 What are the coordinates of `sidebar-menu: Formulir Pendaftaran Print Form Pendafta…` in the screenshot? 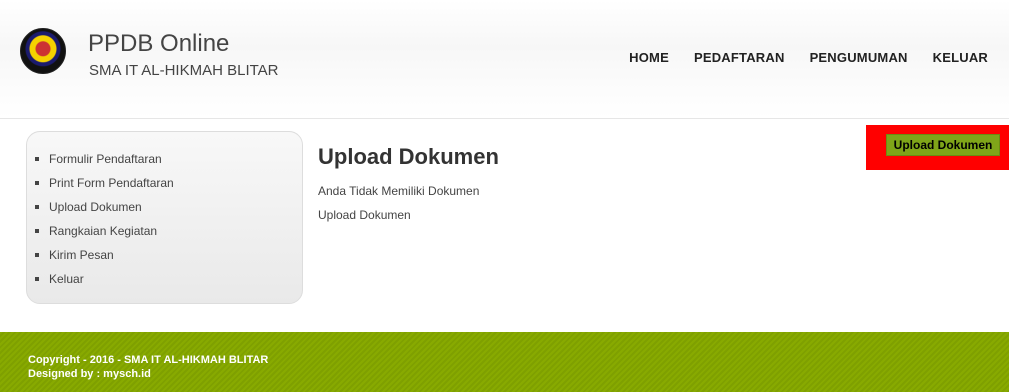 It's located at (164, 217).